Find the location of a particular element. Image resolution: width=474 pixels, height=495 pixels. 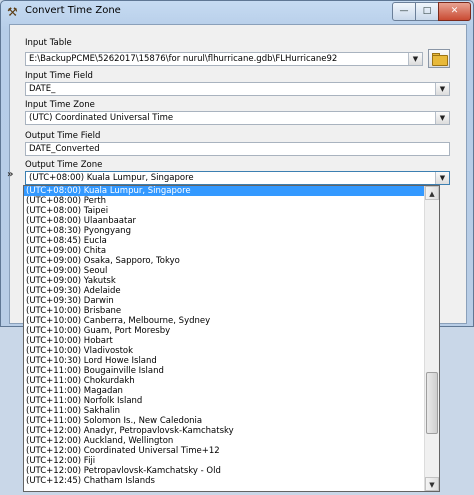

dropdown-item: (UTC+09:00) Yakutsk is located at coordinates (224, 281).